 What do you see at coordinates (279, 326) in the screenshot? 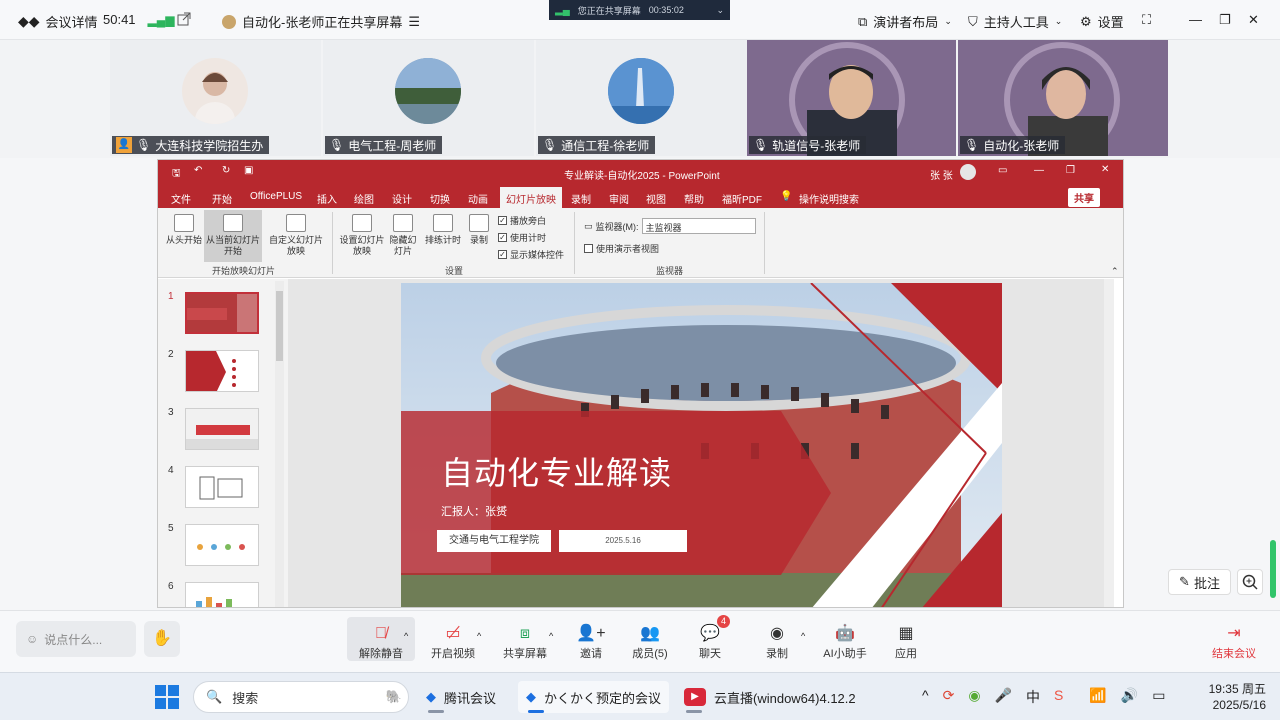
I see `scrollbar-thumb` at bounding box center [279, 326].